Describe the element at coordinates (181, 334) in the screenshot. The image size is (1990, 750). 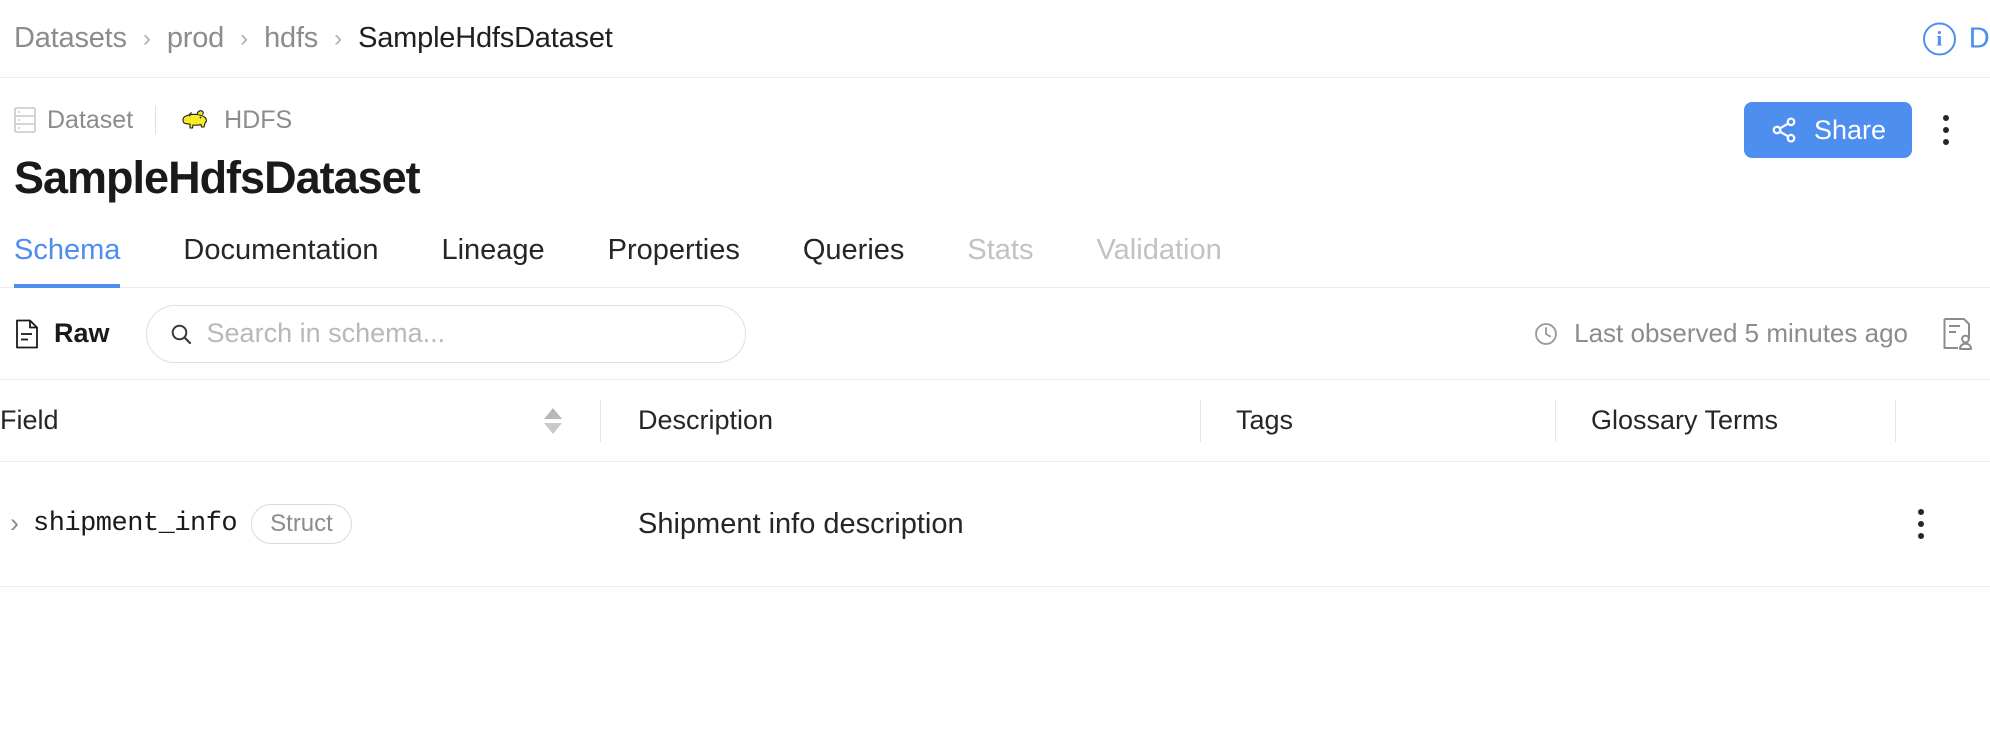
I see `search-icon` at that location.